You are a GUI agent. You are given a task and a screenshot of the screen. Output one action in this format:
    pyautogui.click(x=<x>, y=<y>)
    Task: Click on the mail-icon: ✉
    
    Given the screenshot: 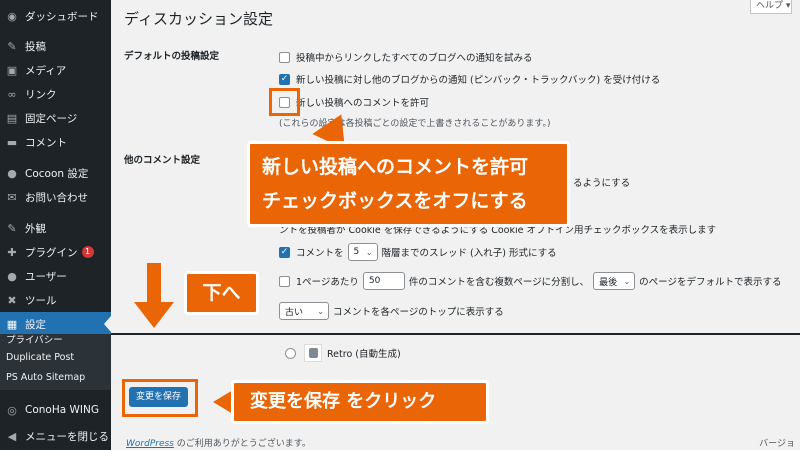 What is the action you would take?
    pyautogui.click(x=12, y=197)
    